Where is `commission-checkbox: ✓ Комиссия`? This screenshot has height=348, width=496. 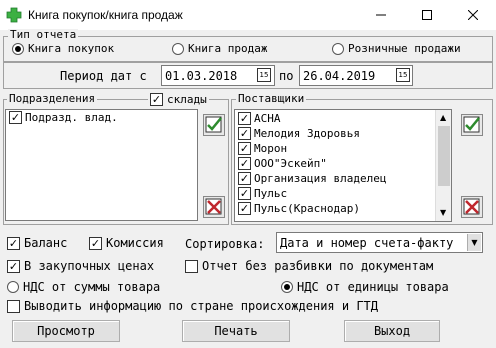 commission-checkbox: ✓ Комиссия is located at coordinates (126, 243).